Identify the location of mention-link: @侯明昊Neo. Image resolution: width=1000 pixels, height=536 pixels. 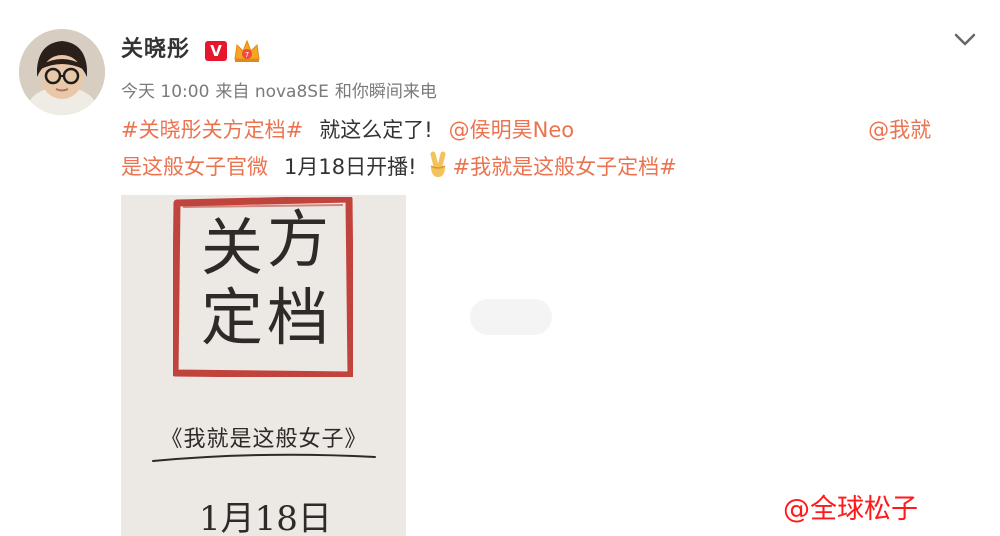
(511, 130).